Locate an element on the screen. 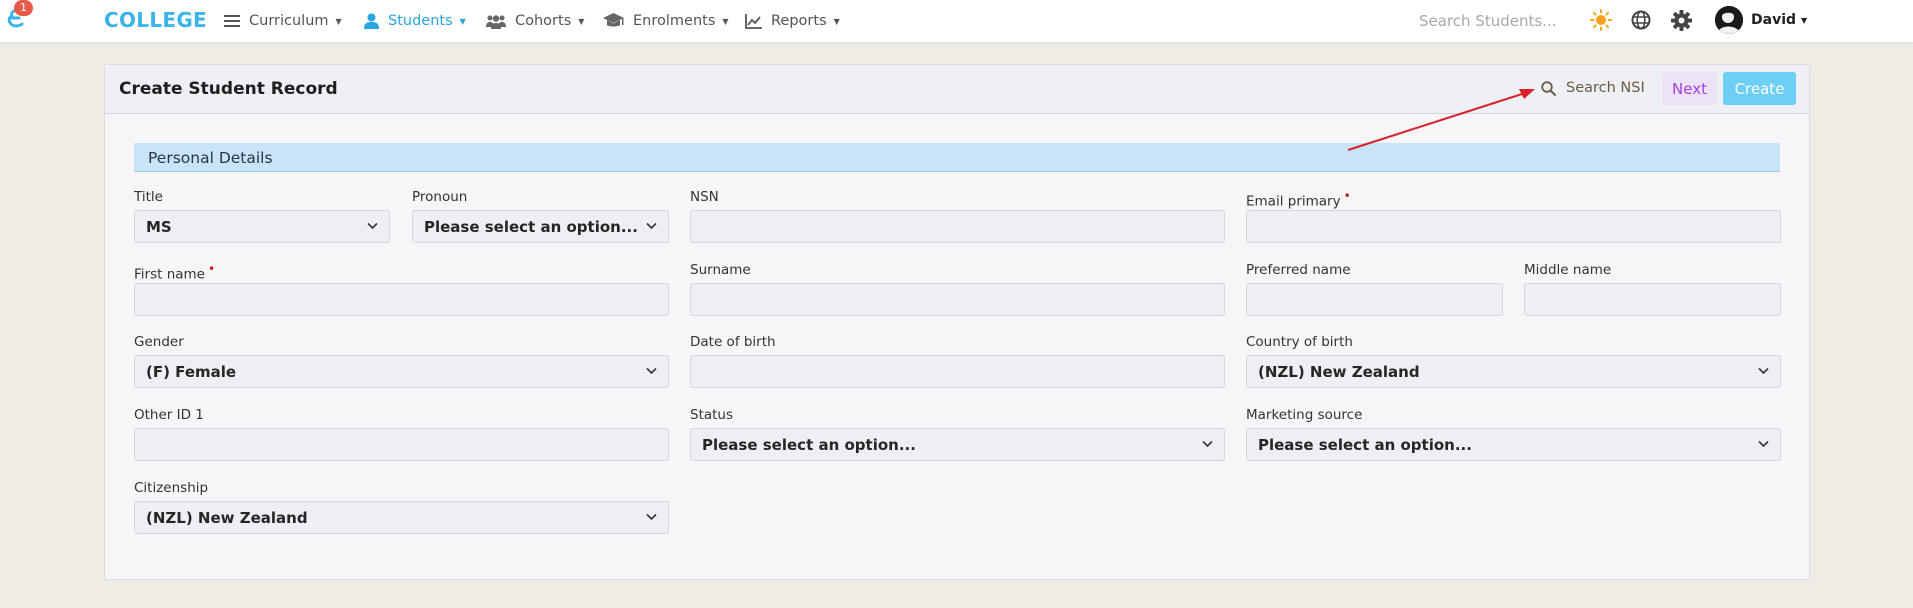 Image resolution: width=1913 pixels, height=608 pixels. citizenship-select-value: (NZL) New Zealand is located at coordinates (227, 517).